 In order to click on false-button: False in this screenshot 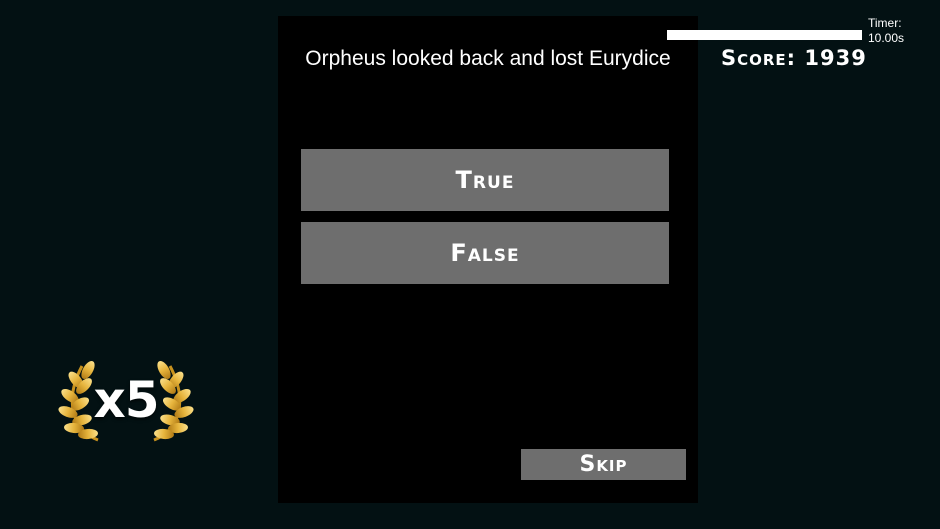, I will do `click(485, 253)`.